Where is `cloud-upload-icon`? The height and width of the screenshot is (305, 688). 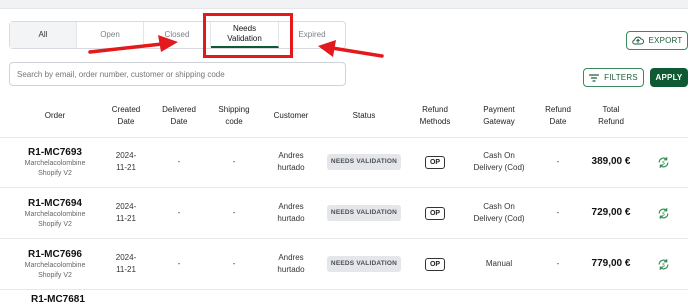
cloud-upload-icon is located at coordinates (637, 40).